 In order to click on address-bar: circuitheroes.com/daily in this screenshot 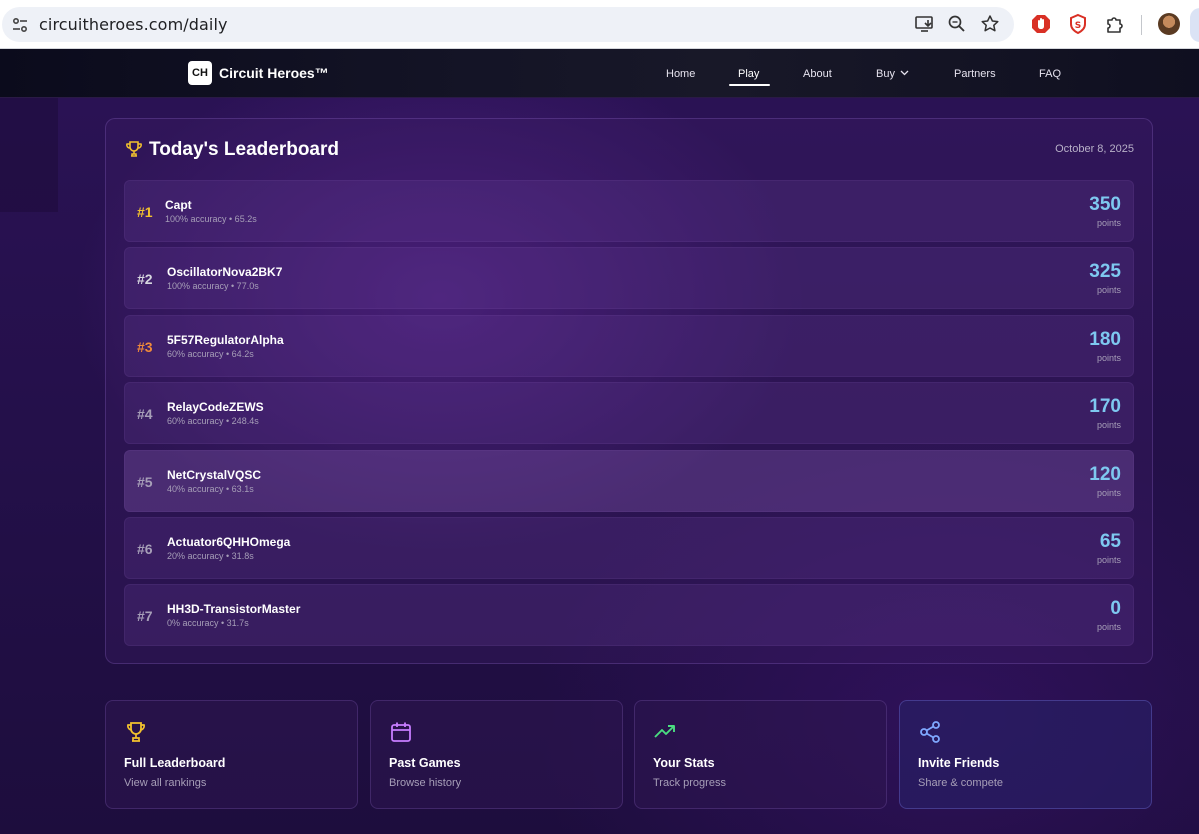, I will do `click(508, 24)`.